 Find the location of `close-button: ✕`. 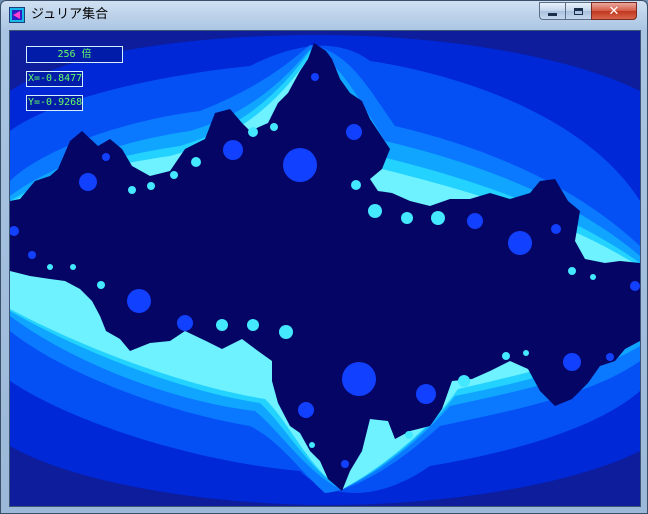

close-button: ✕ is located at coordinates (614, 11).